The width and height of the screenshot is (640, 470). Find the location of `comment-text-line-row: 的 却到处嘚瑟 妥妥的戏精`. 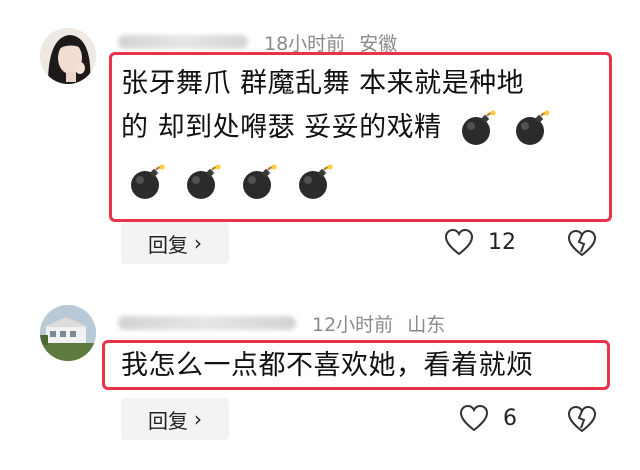

comment-text-line-row: 的 却到处嘚瑟 妥妥的戏精 is located at coordinates (361, 128).